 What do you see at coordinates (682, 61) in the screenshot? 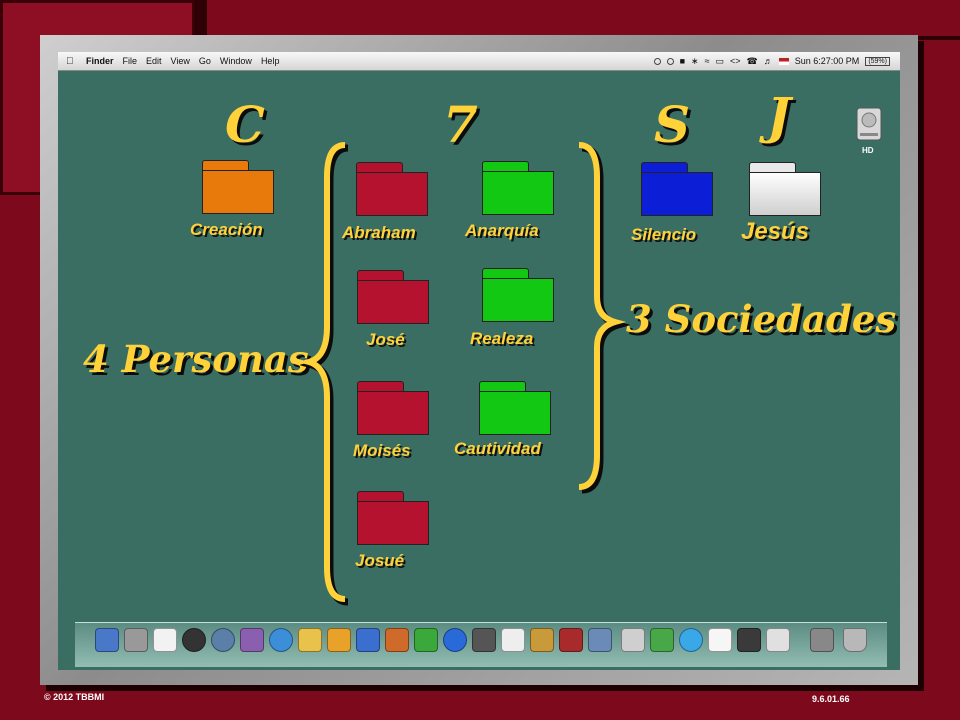
I see `lock-icon: ■` at bounding box center [682, 61].